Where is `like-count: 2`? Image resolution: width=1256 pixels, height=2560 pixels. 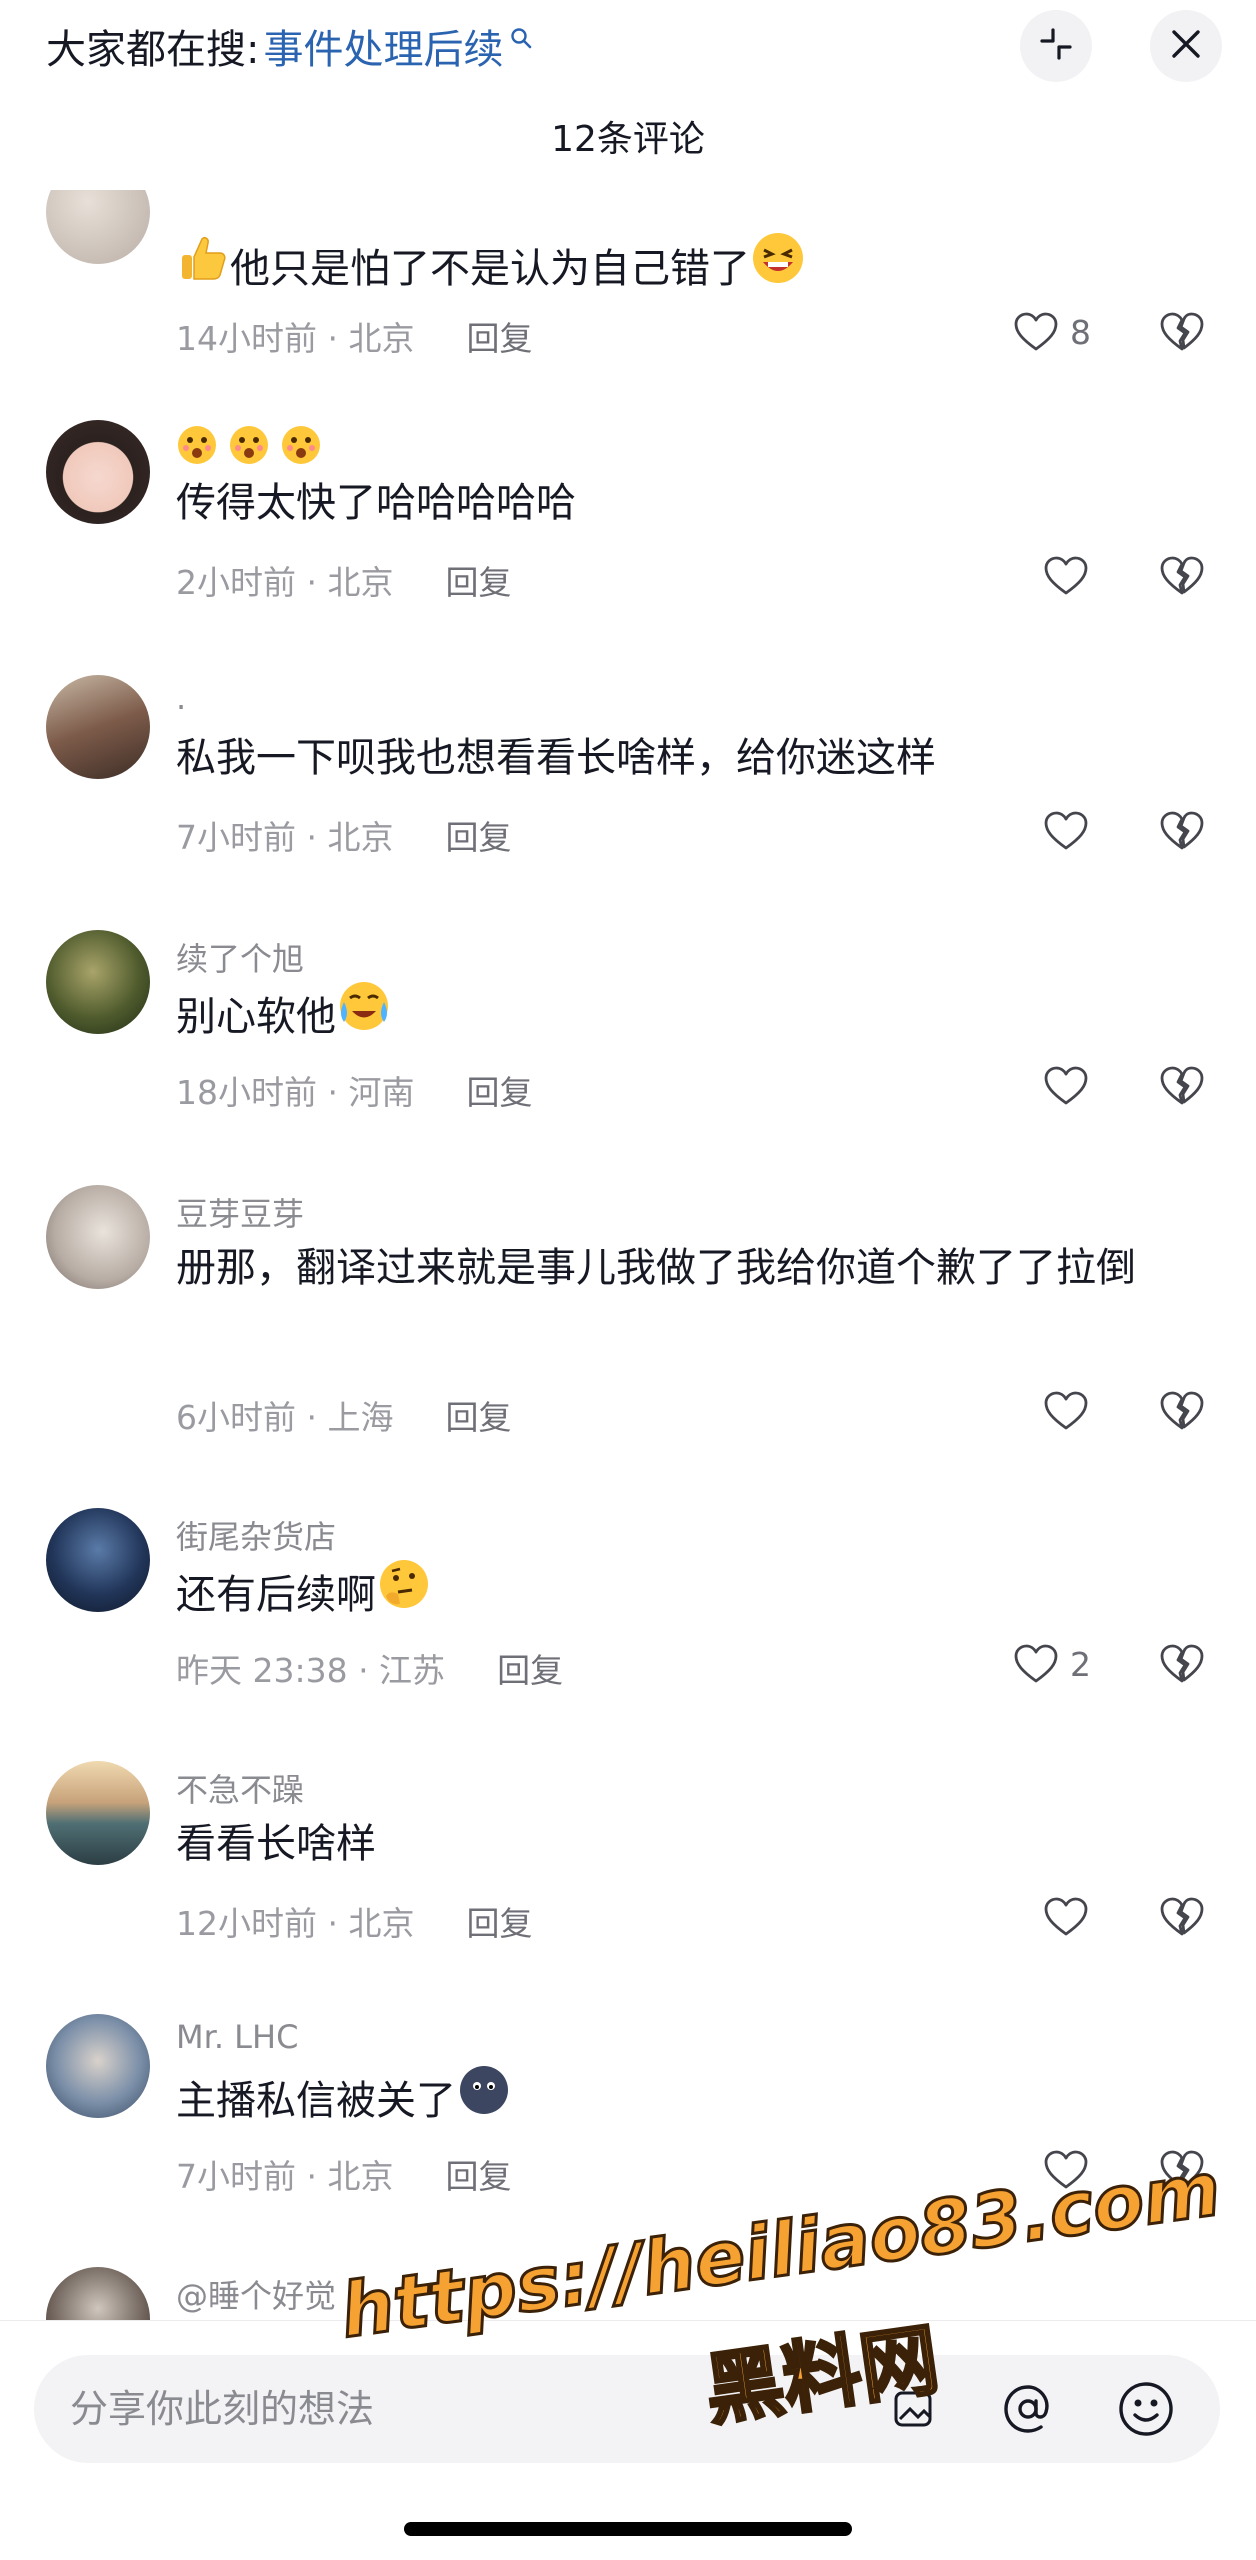
like-count: 2 is located at coordinates (1080, 1664).